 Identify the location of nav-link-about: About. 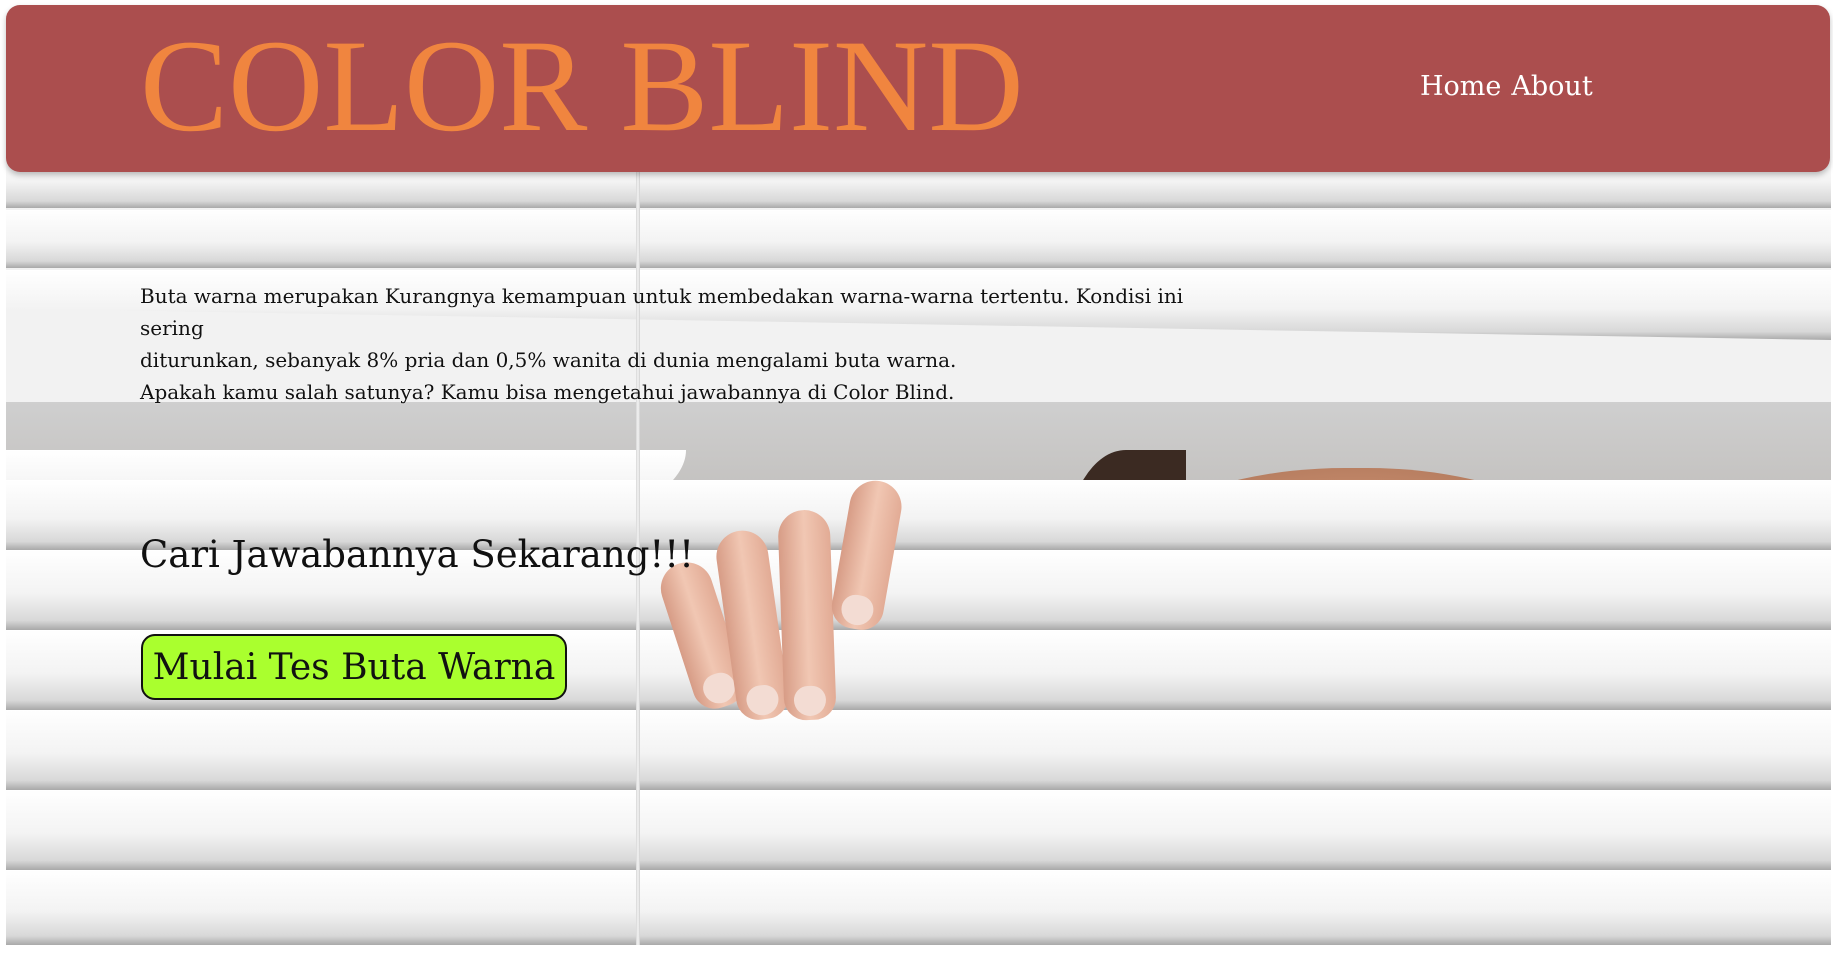
(1551, 86).